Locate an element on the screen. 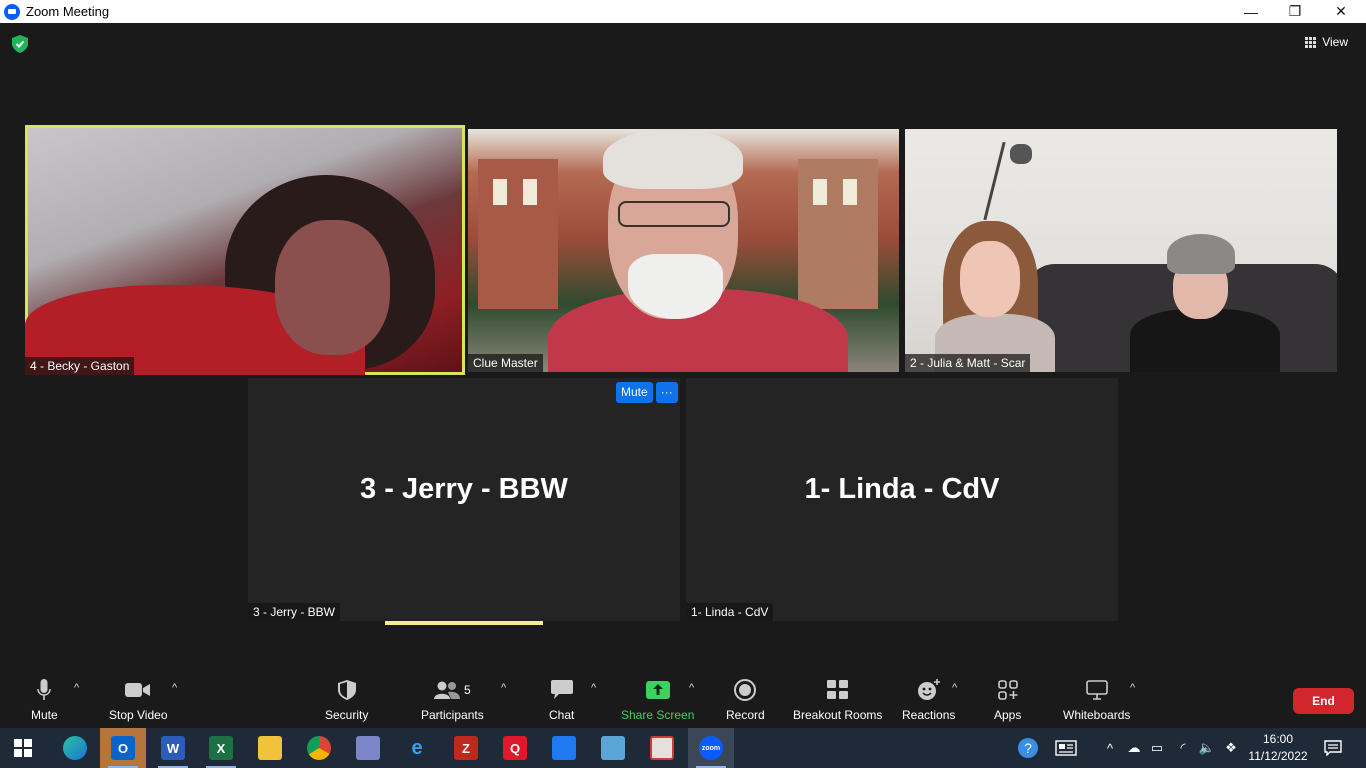  participant-more-button: ··· is located at coordinates (666, 392).